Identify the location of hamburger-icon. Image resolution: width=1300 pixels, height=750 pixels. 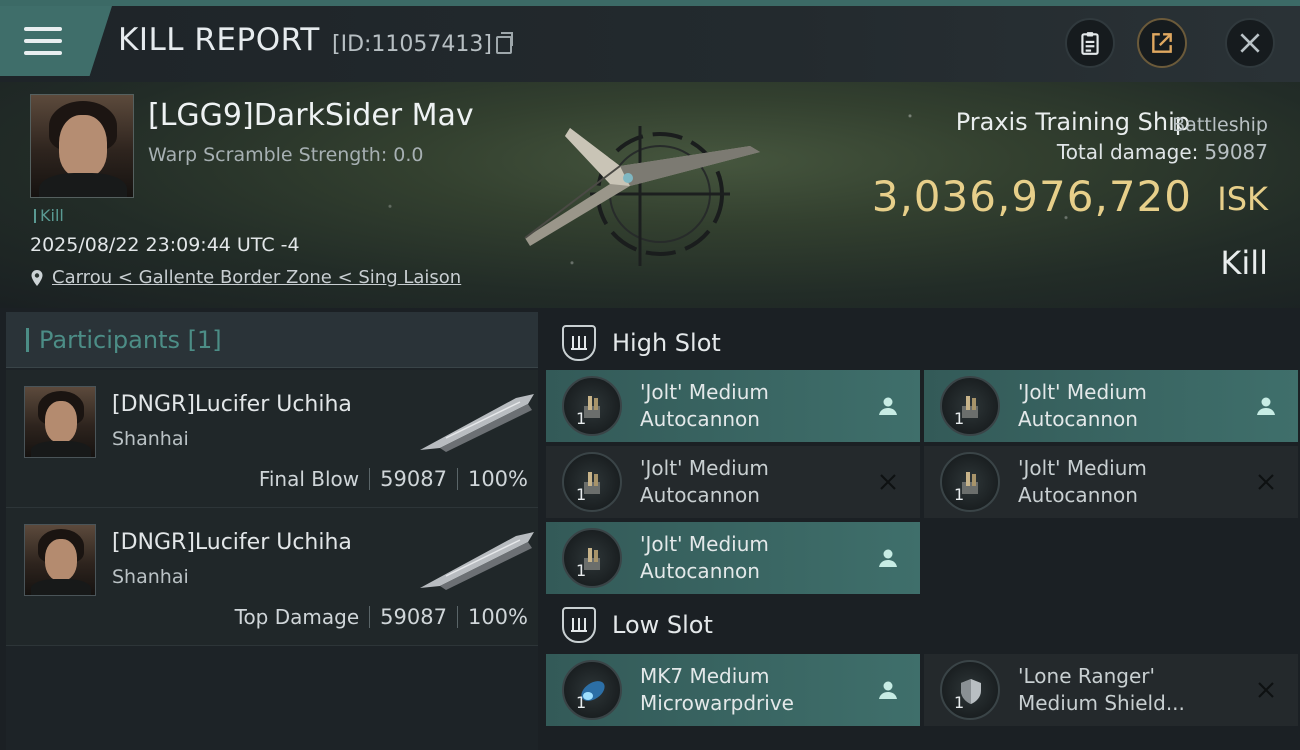
(43, 41).